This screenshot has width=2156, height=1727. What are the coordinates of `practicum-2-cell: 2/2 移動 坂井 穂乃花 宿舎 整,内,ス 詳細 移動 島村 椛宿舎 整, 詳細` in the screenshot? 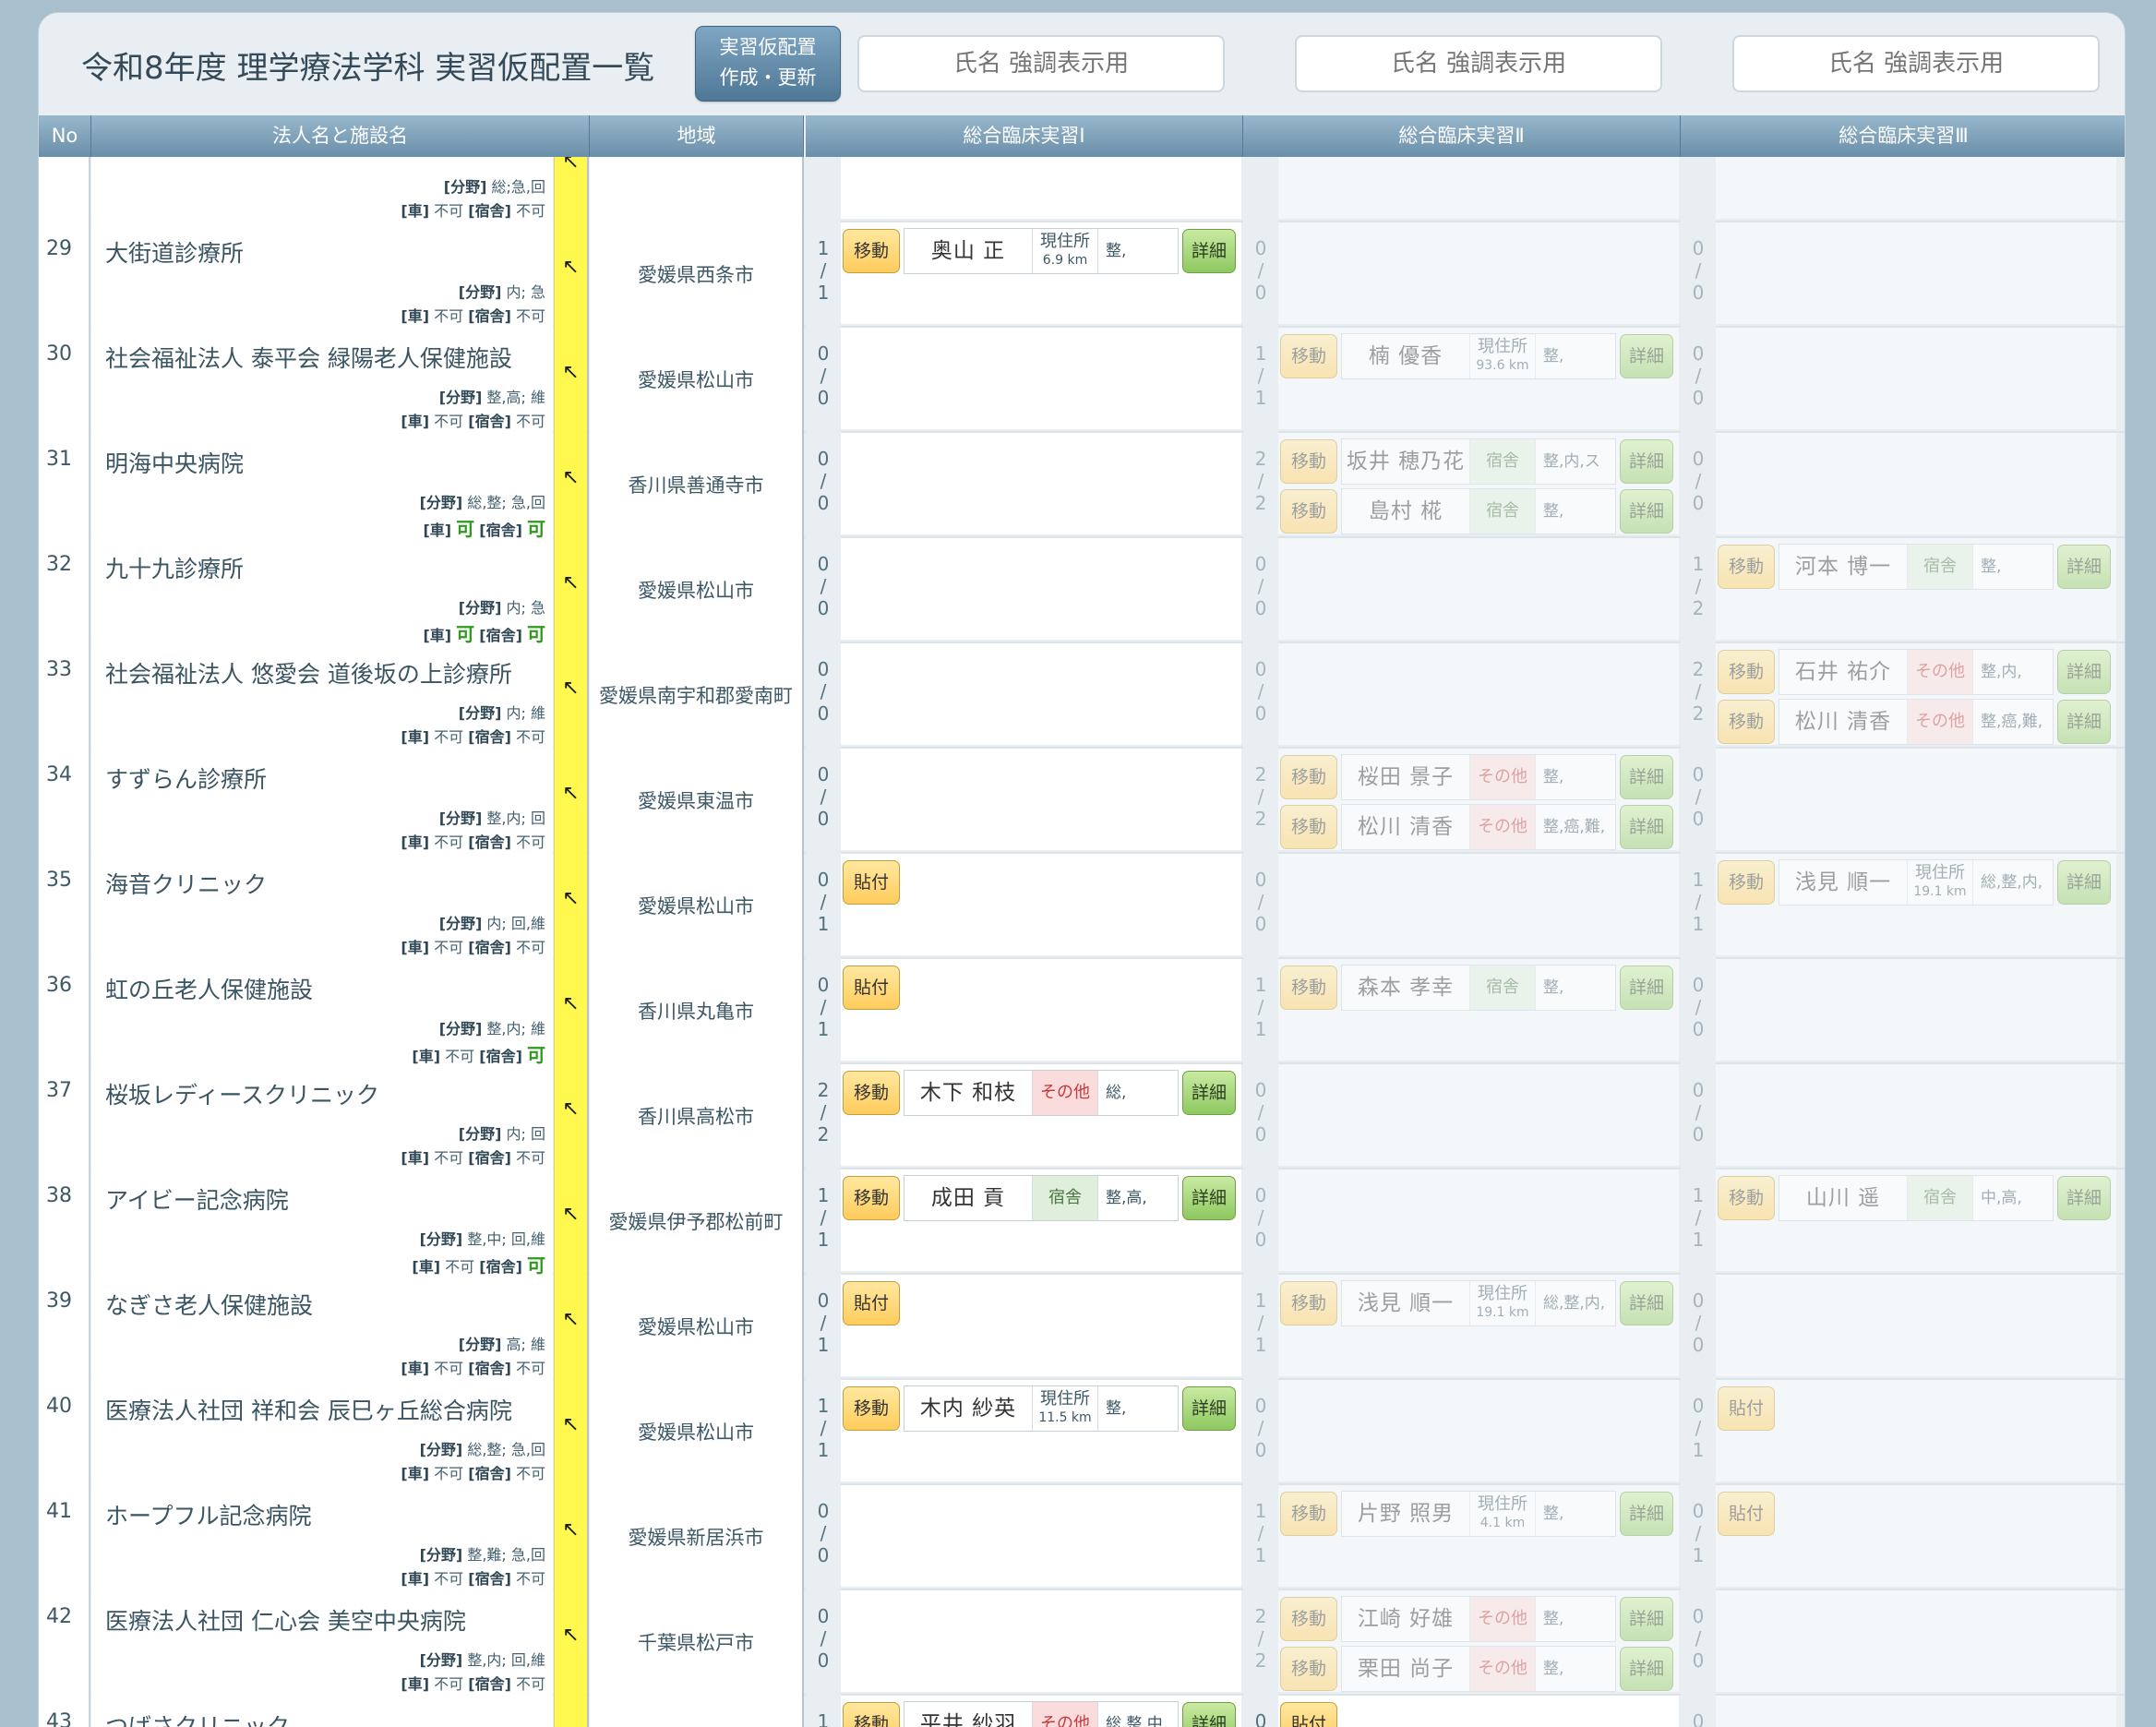 It's located at (1461, 485).